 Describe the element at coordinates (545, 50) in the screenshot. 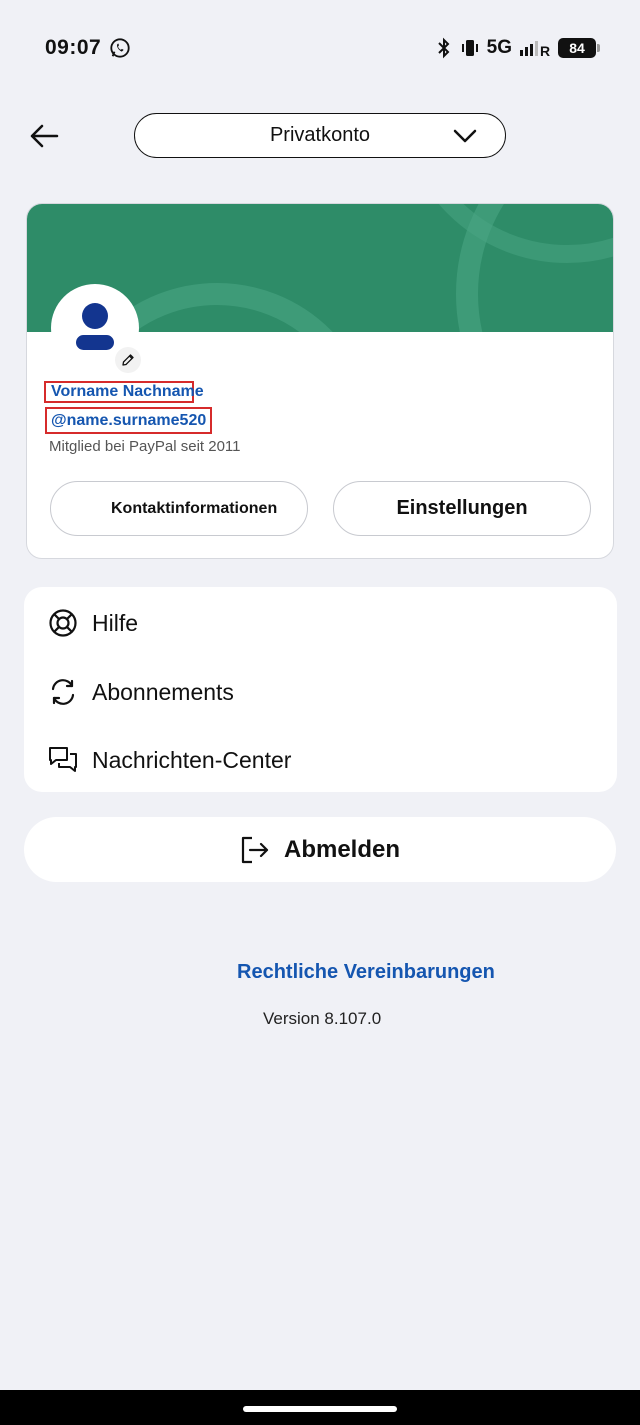

I see `svg-text: R` at that location.